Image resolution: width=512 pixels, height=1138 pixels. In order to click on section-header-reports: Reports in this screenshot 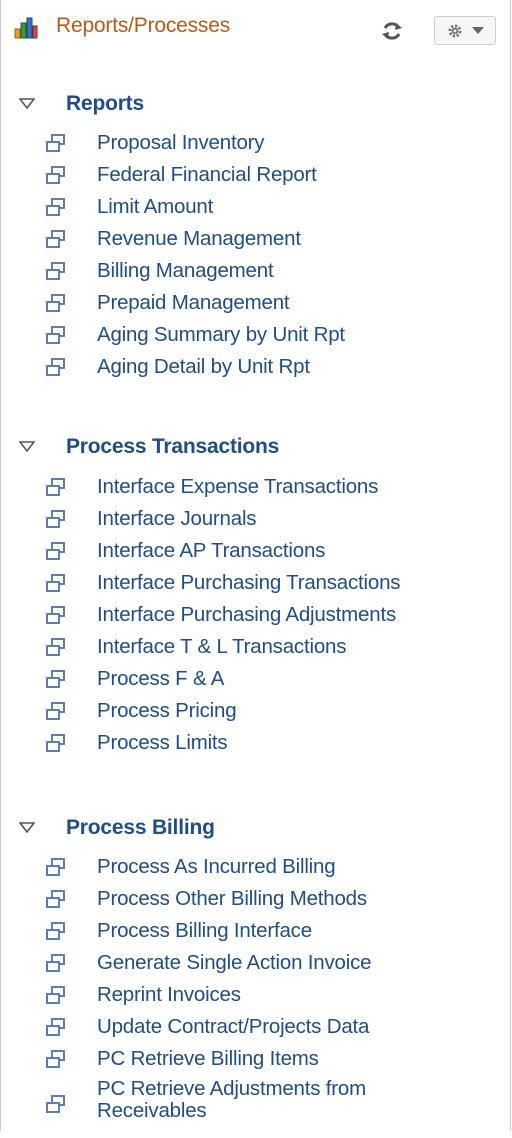, I will do `click(256, 106)`.